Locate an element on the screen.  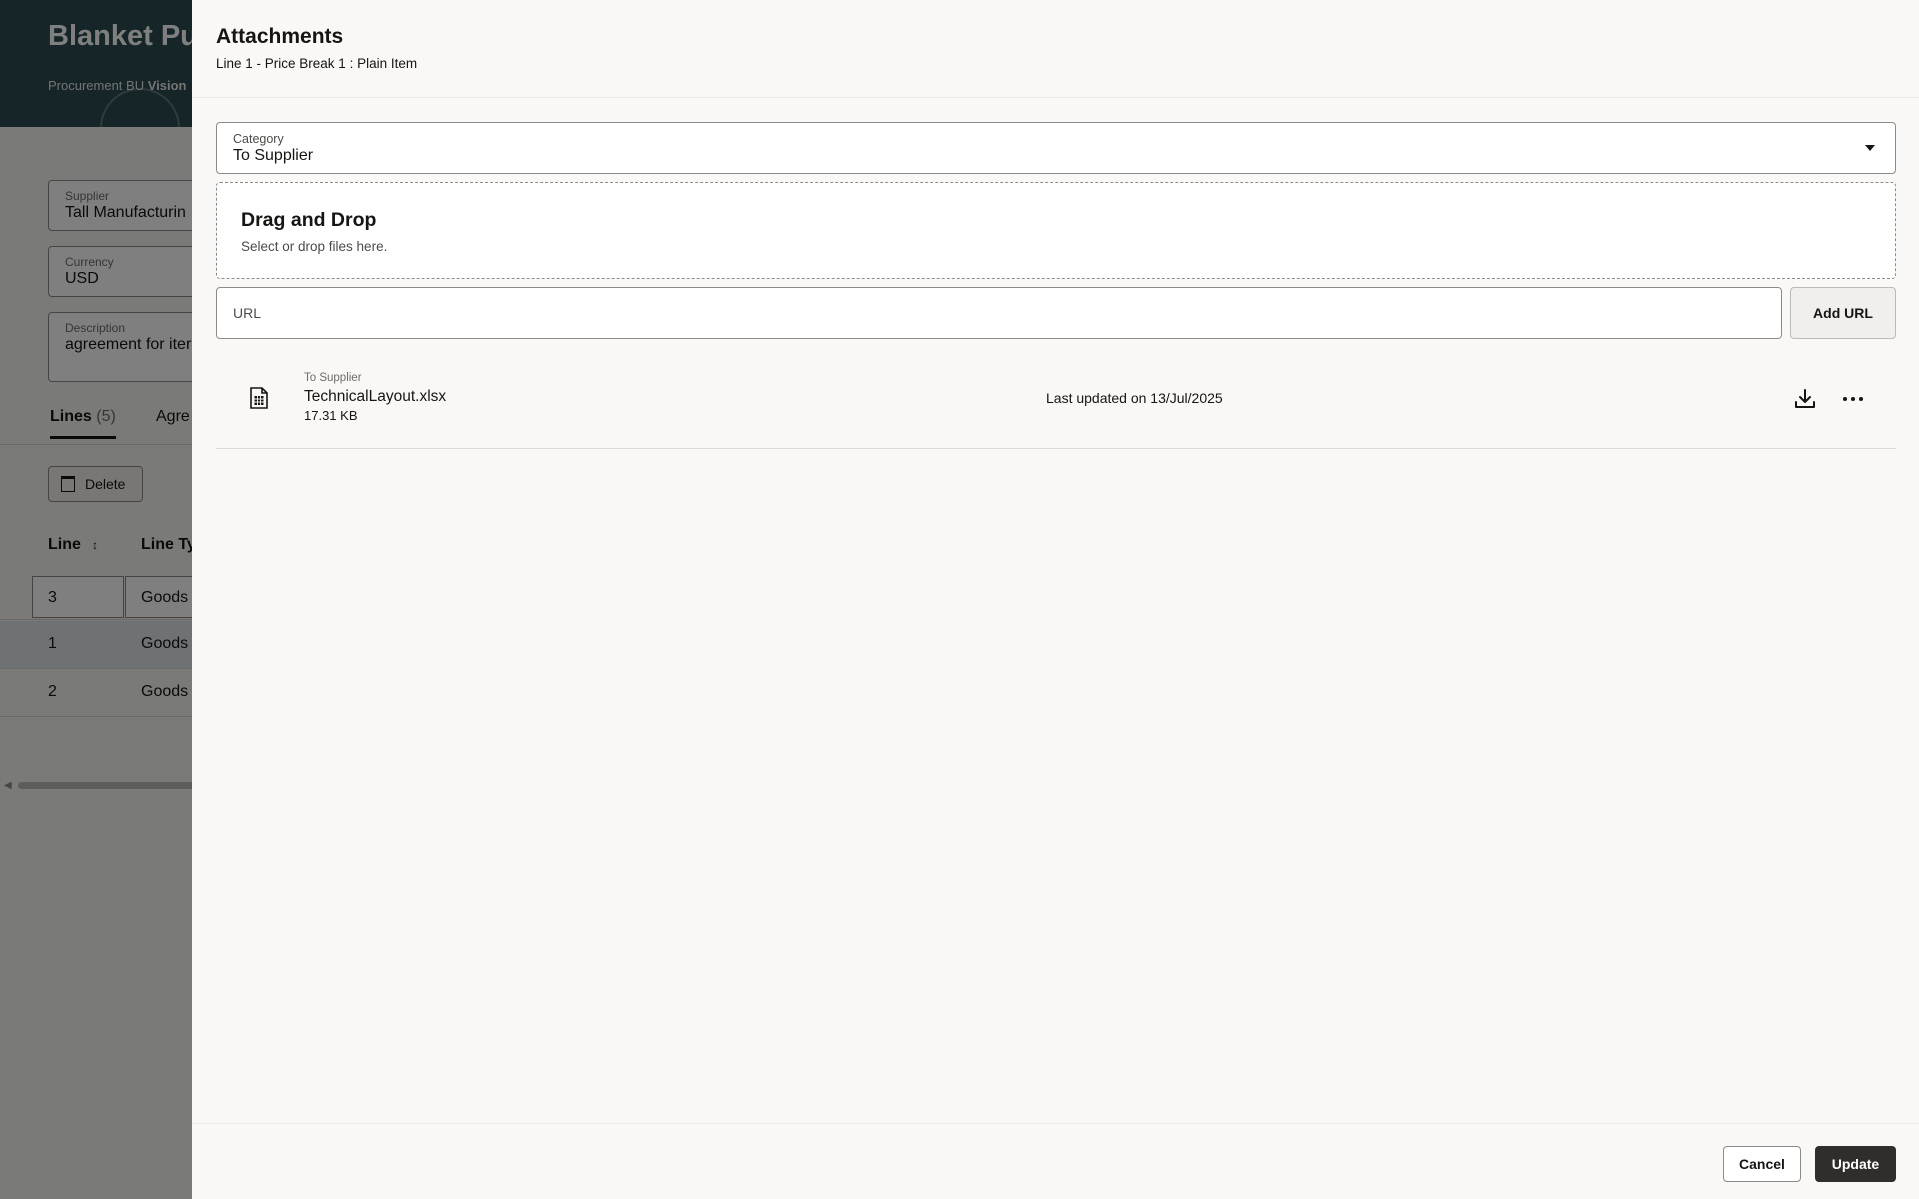
category-value: To Supplier is located at coordinates (273, 155).